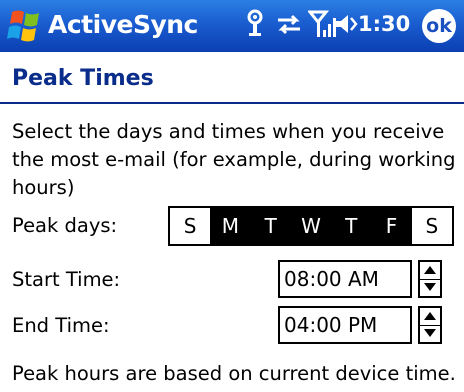 This screenshot has width=464, height=392. What do you see at coordinates (346, 26) in the screenshot?
I see `volume-icon` at bounding box center [346, 26].